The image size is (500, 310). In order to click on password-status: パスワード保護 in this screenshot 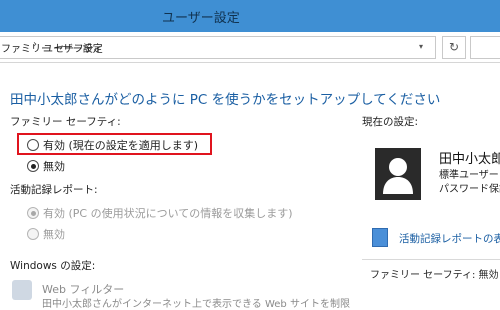, I will do `click(469, 189)`.